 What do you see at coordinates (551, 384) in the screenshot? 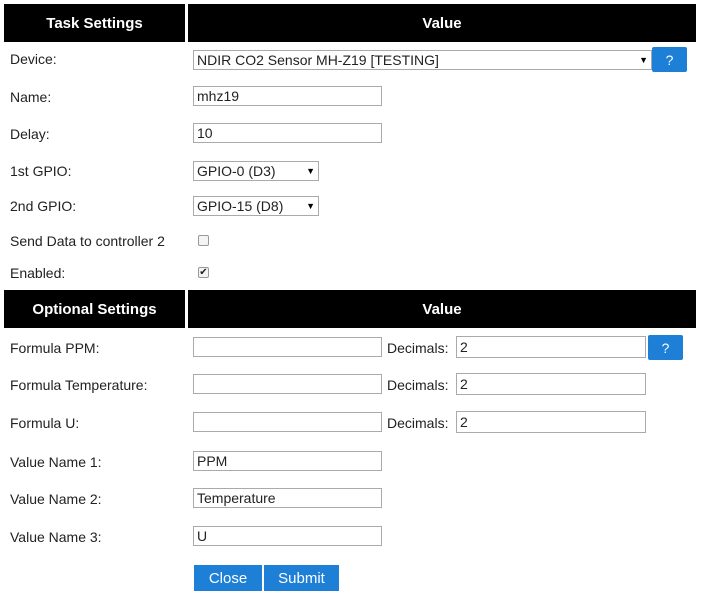
I see `formula-temperature-decimals-input` at bounding box center [551, 384].